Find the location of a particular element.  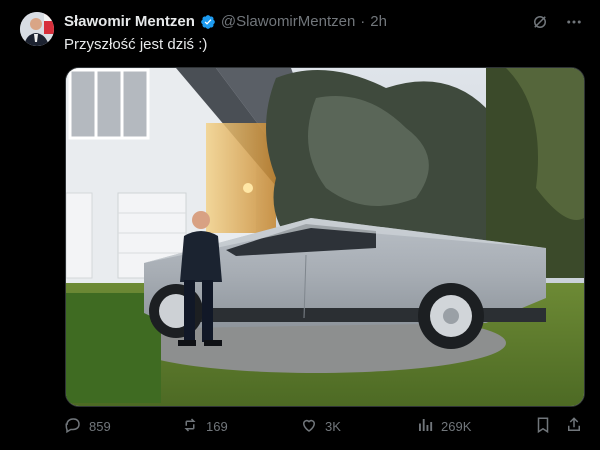

tweet-header: Sławomir Mentzen @SlawomirMentzen · 2h is located at coordinates (225, 21).